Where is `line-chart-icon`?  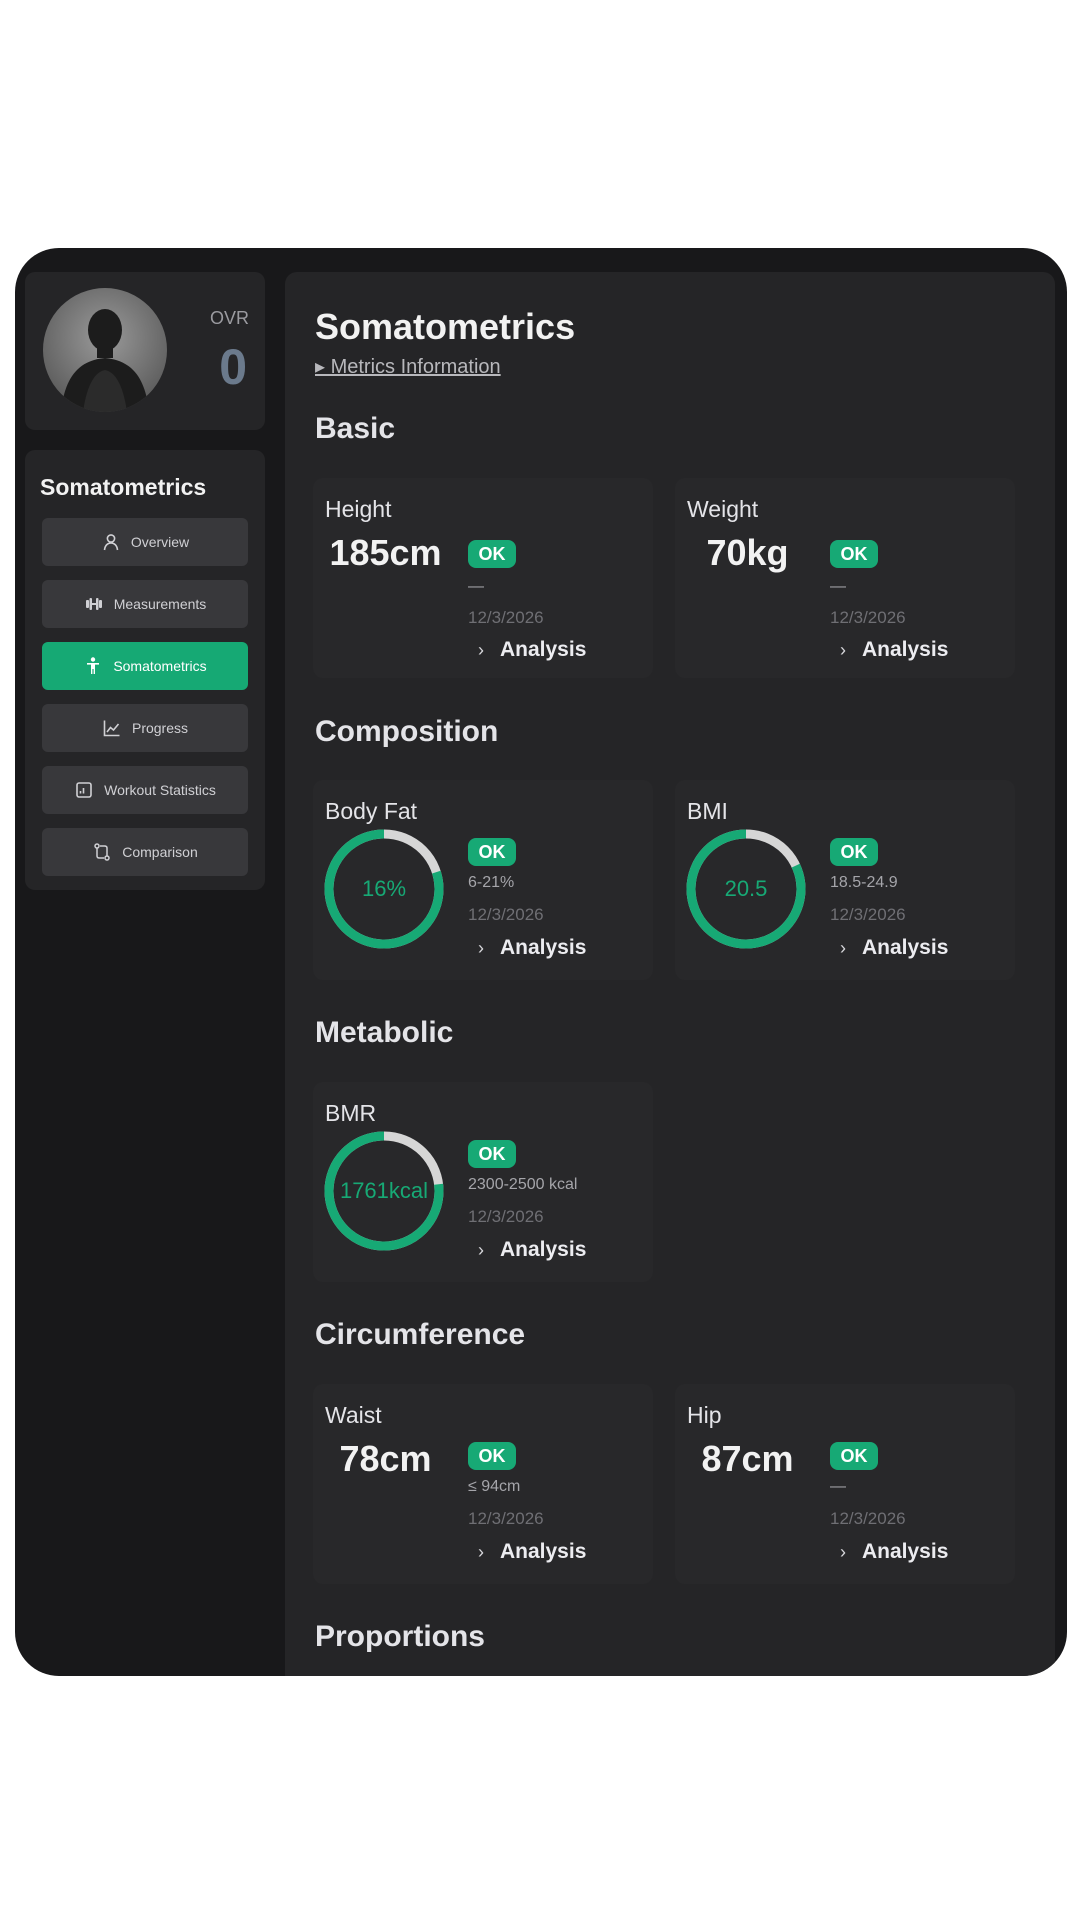
line-chart-icon is located at coordinates (111, 728).